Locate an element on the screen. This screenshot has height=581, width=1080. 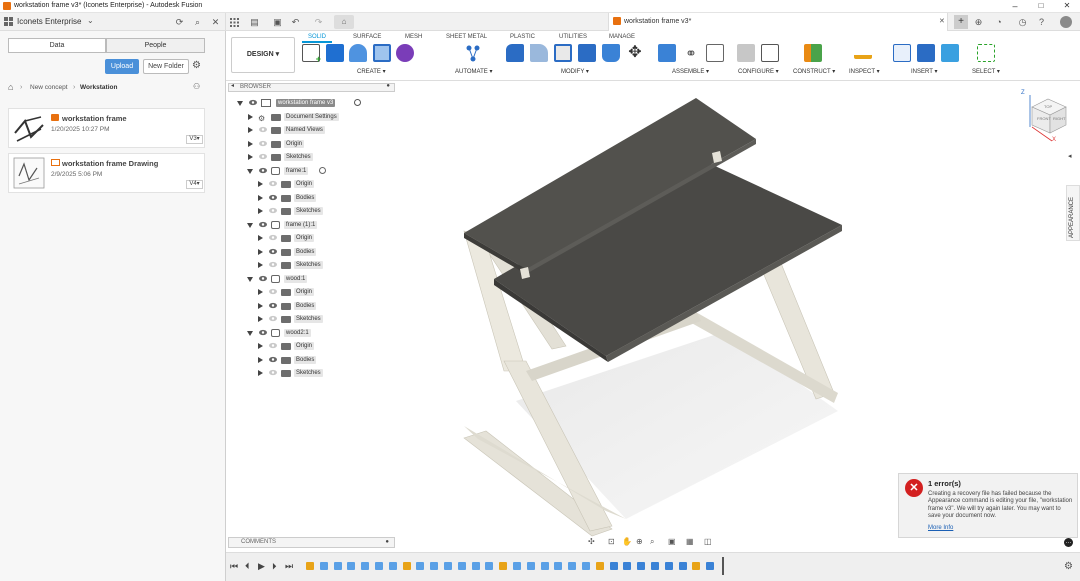
automate-icon is located at coordinates (473, 53).